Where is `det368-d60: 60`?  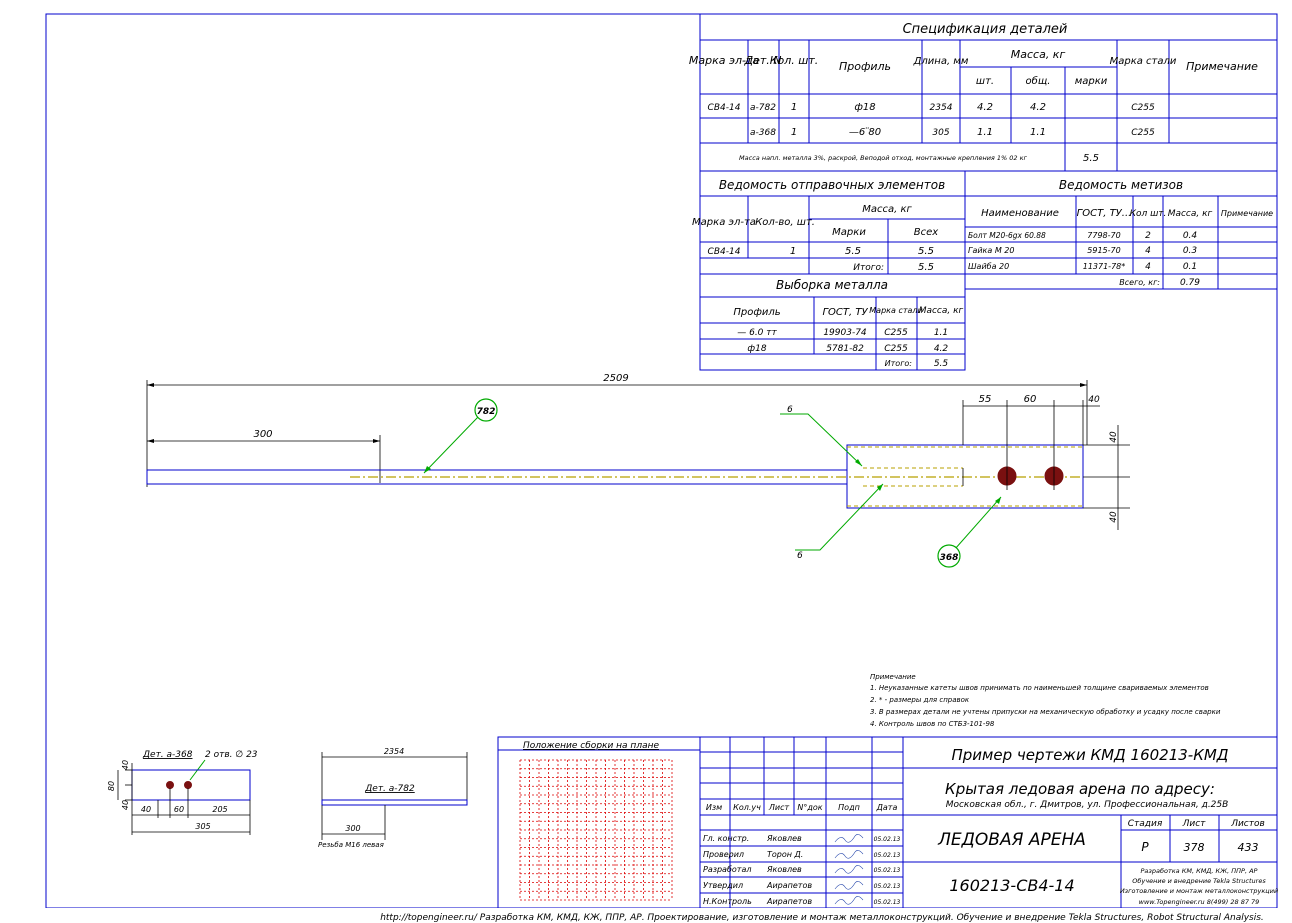 det368-d60: 60 is located at coordinates (179, 809).